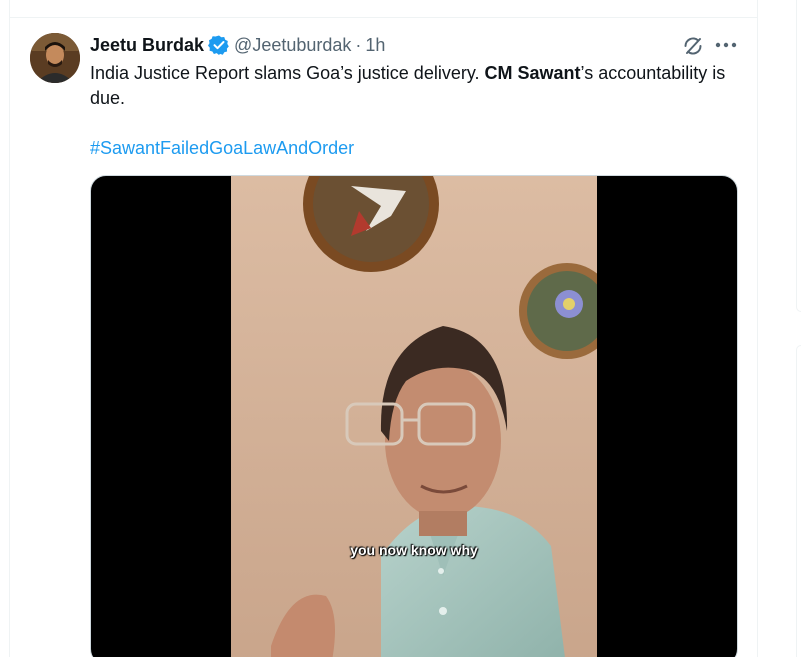 The image size is (801, 657). I want to click on tweet-divider, so click(383, 17).